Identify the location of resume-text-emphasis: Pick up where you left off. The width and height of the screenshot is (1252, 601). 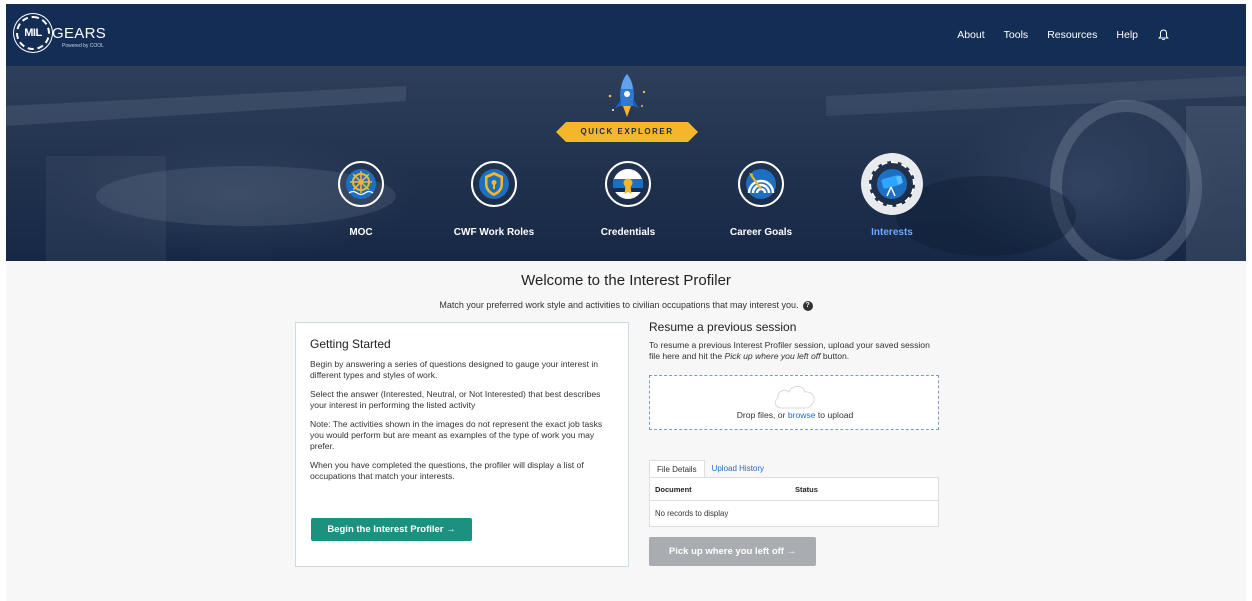
(772, 356).